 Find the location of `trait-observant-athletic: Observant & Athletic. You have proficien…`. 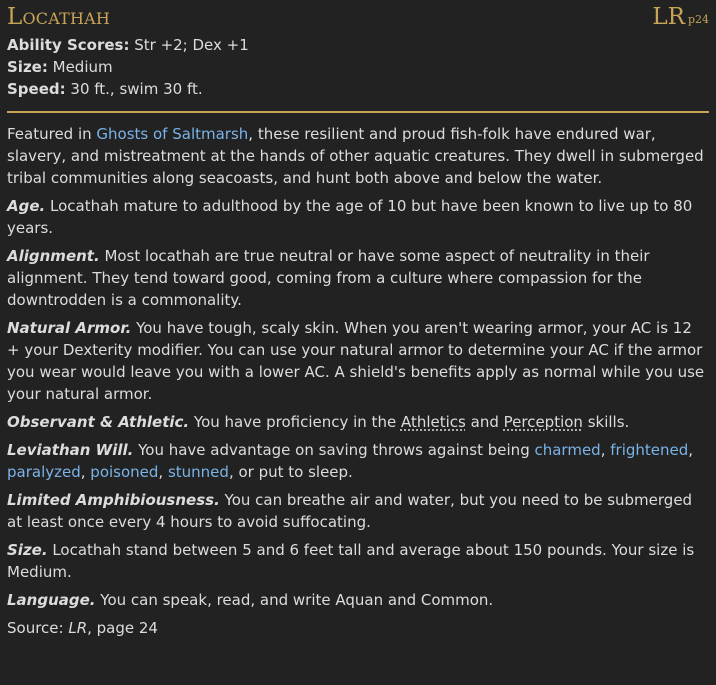

trait-observant-athletic: Observant & Athletic. You have proficien… is located at coordinates (318, 422).